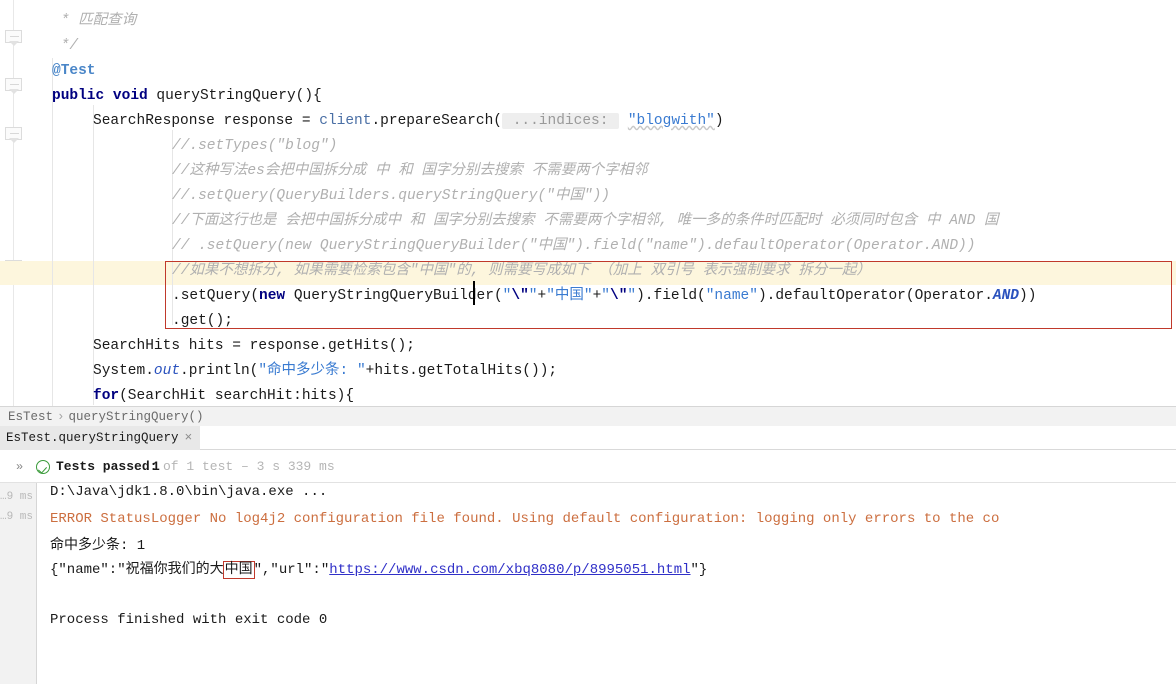  I want to click on code-token: "name", so click(731, 296).